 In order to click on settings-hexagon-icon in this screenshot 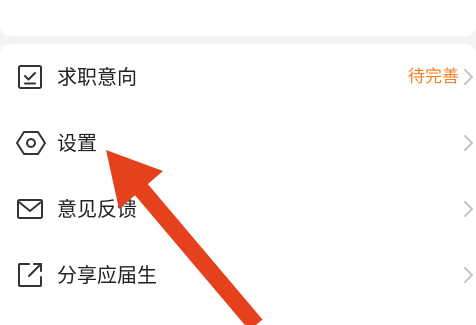, I will do `click(31, 143)`.